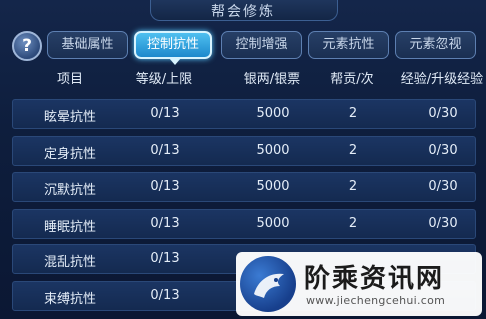 The image size is (486, 319). Describe the element at coordinates (243, 12) in the screenshot. I see `panel-title: 帮会修炼` at that location.